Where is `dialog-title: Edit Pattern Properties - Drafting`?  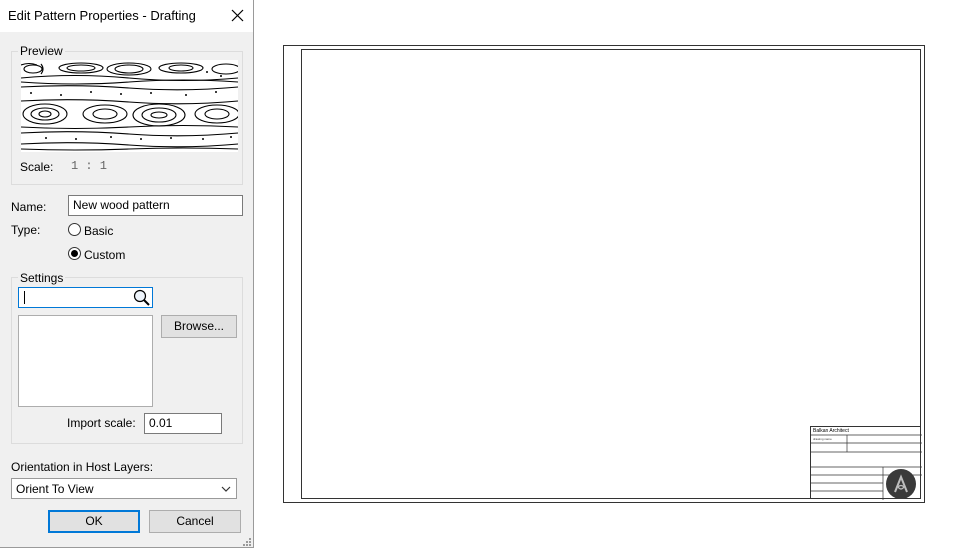
dialog-title: Edit Pattern Properties - Drafting is located at coordinates (102, 15).